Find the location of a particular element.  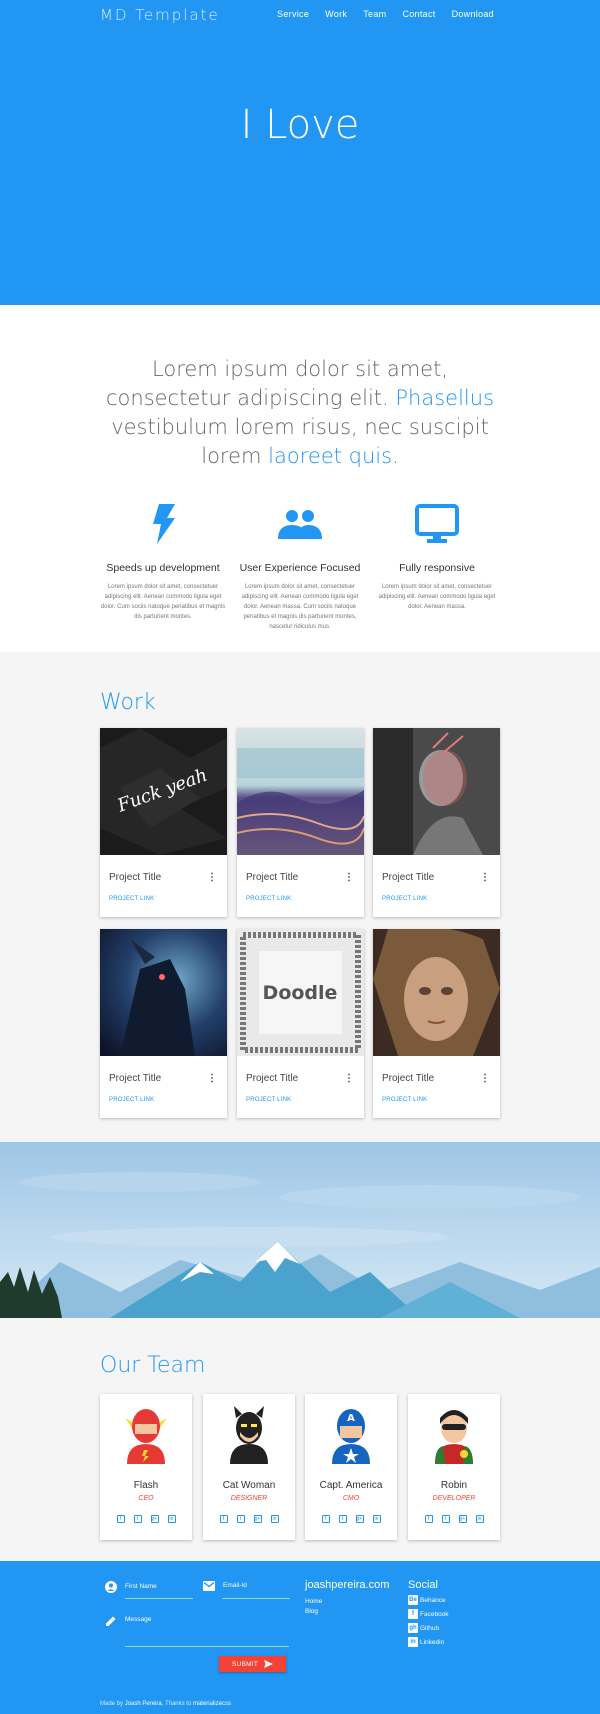

footer-social-title: Social is located at coordinates (423, 1585).